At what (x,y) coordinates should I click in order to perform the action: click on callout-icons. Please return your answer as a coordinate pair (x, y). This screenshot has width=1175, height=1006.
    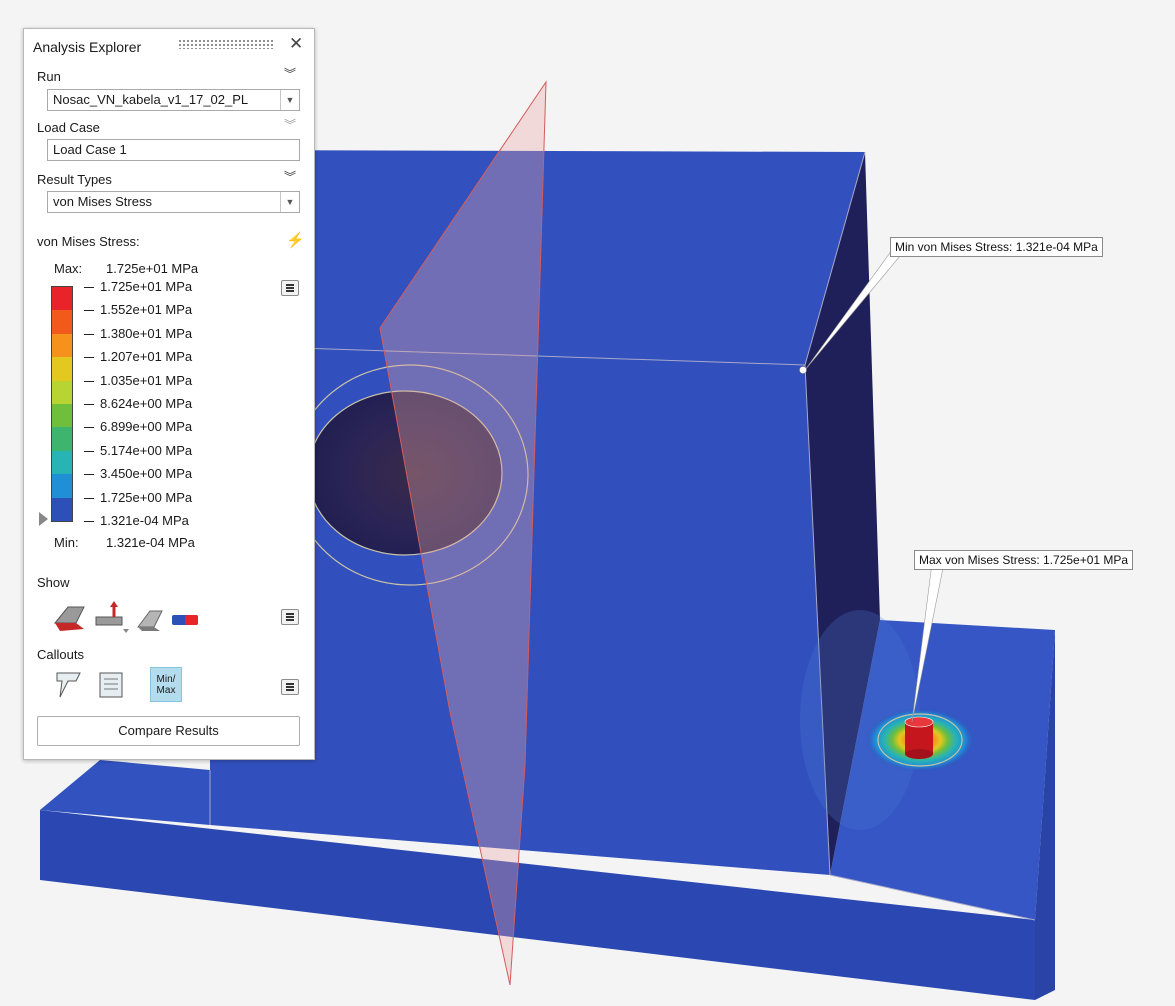
    Looking at the image, I should click on (89, 685).